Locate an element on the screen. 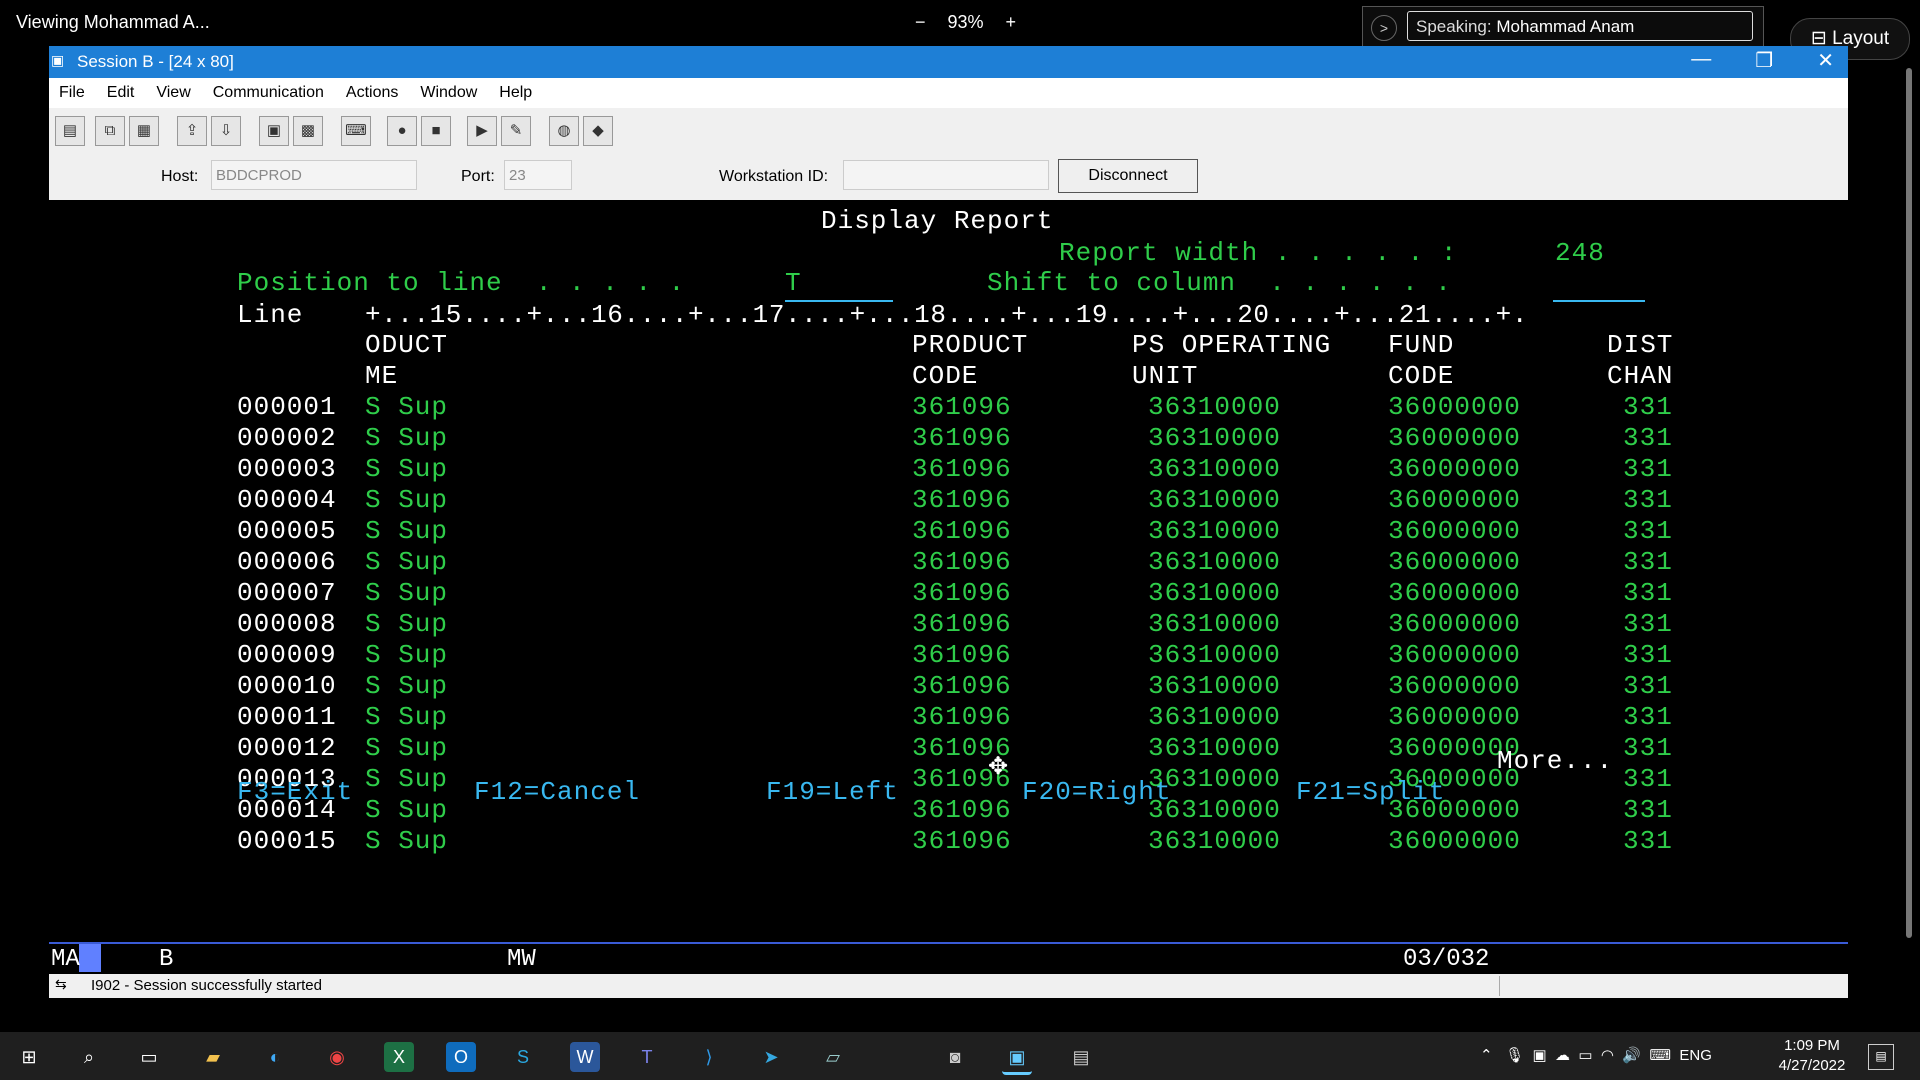 The width and height of the screenshot is (1920, 1080). minimize-button: — is located at coordinates (1701, 60).